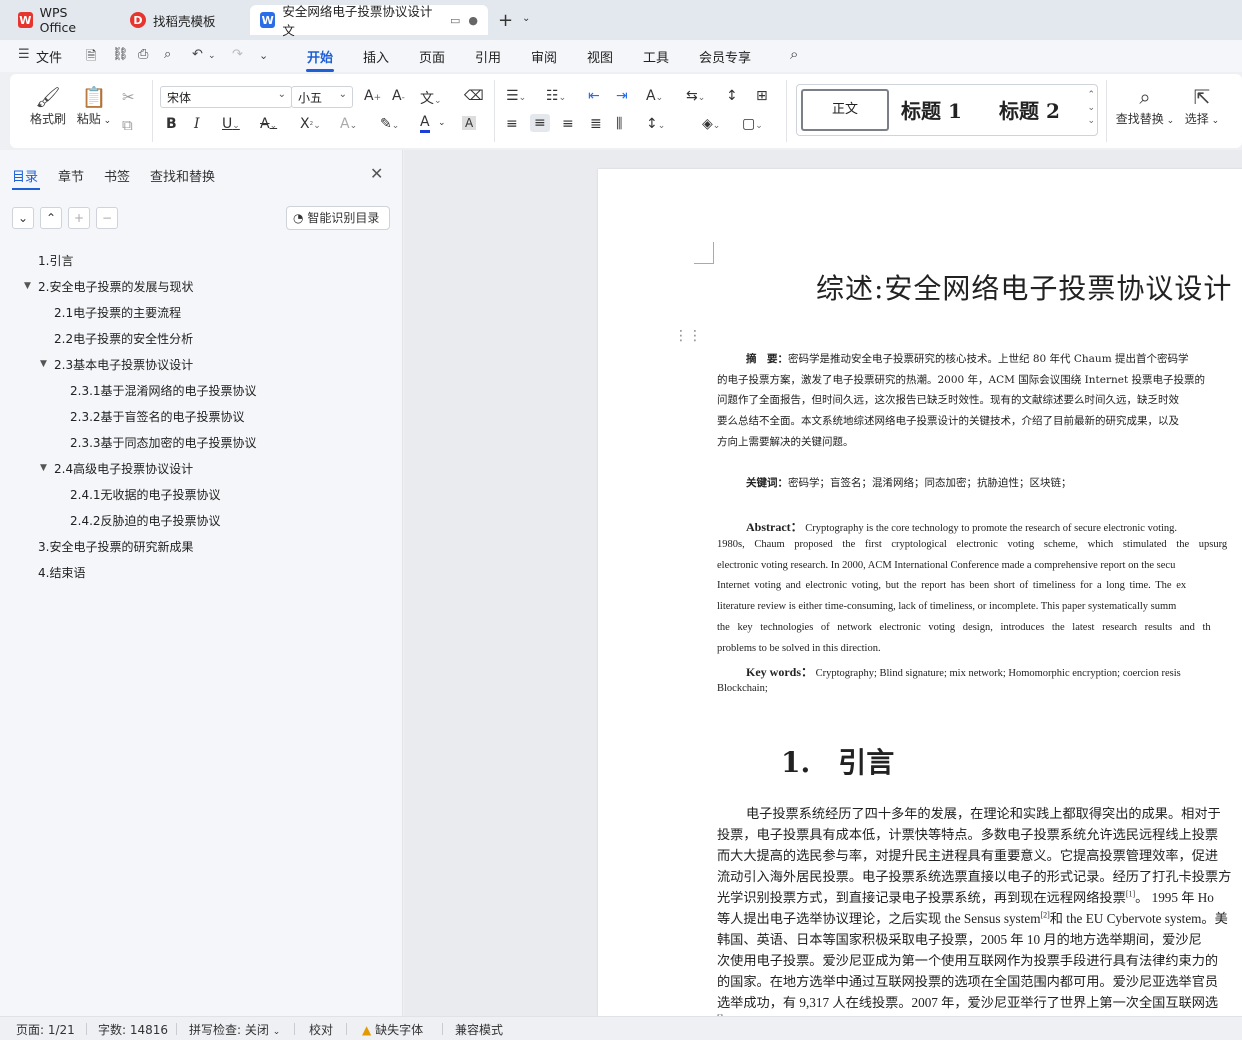 The image size is (1242, 1040). Describe the element at coordinates (268, 124) in the screenshot. I see `strikethrough-icon: A⌄` at that location.